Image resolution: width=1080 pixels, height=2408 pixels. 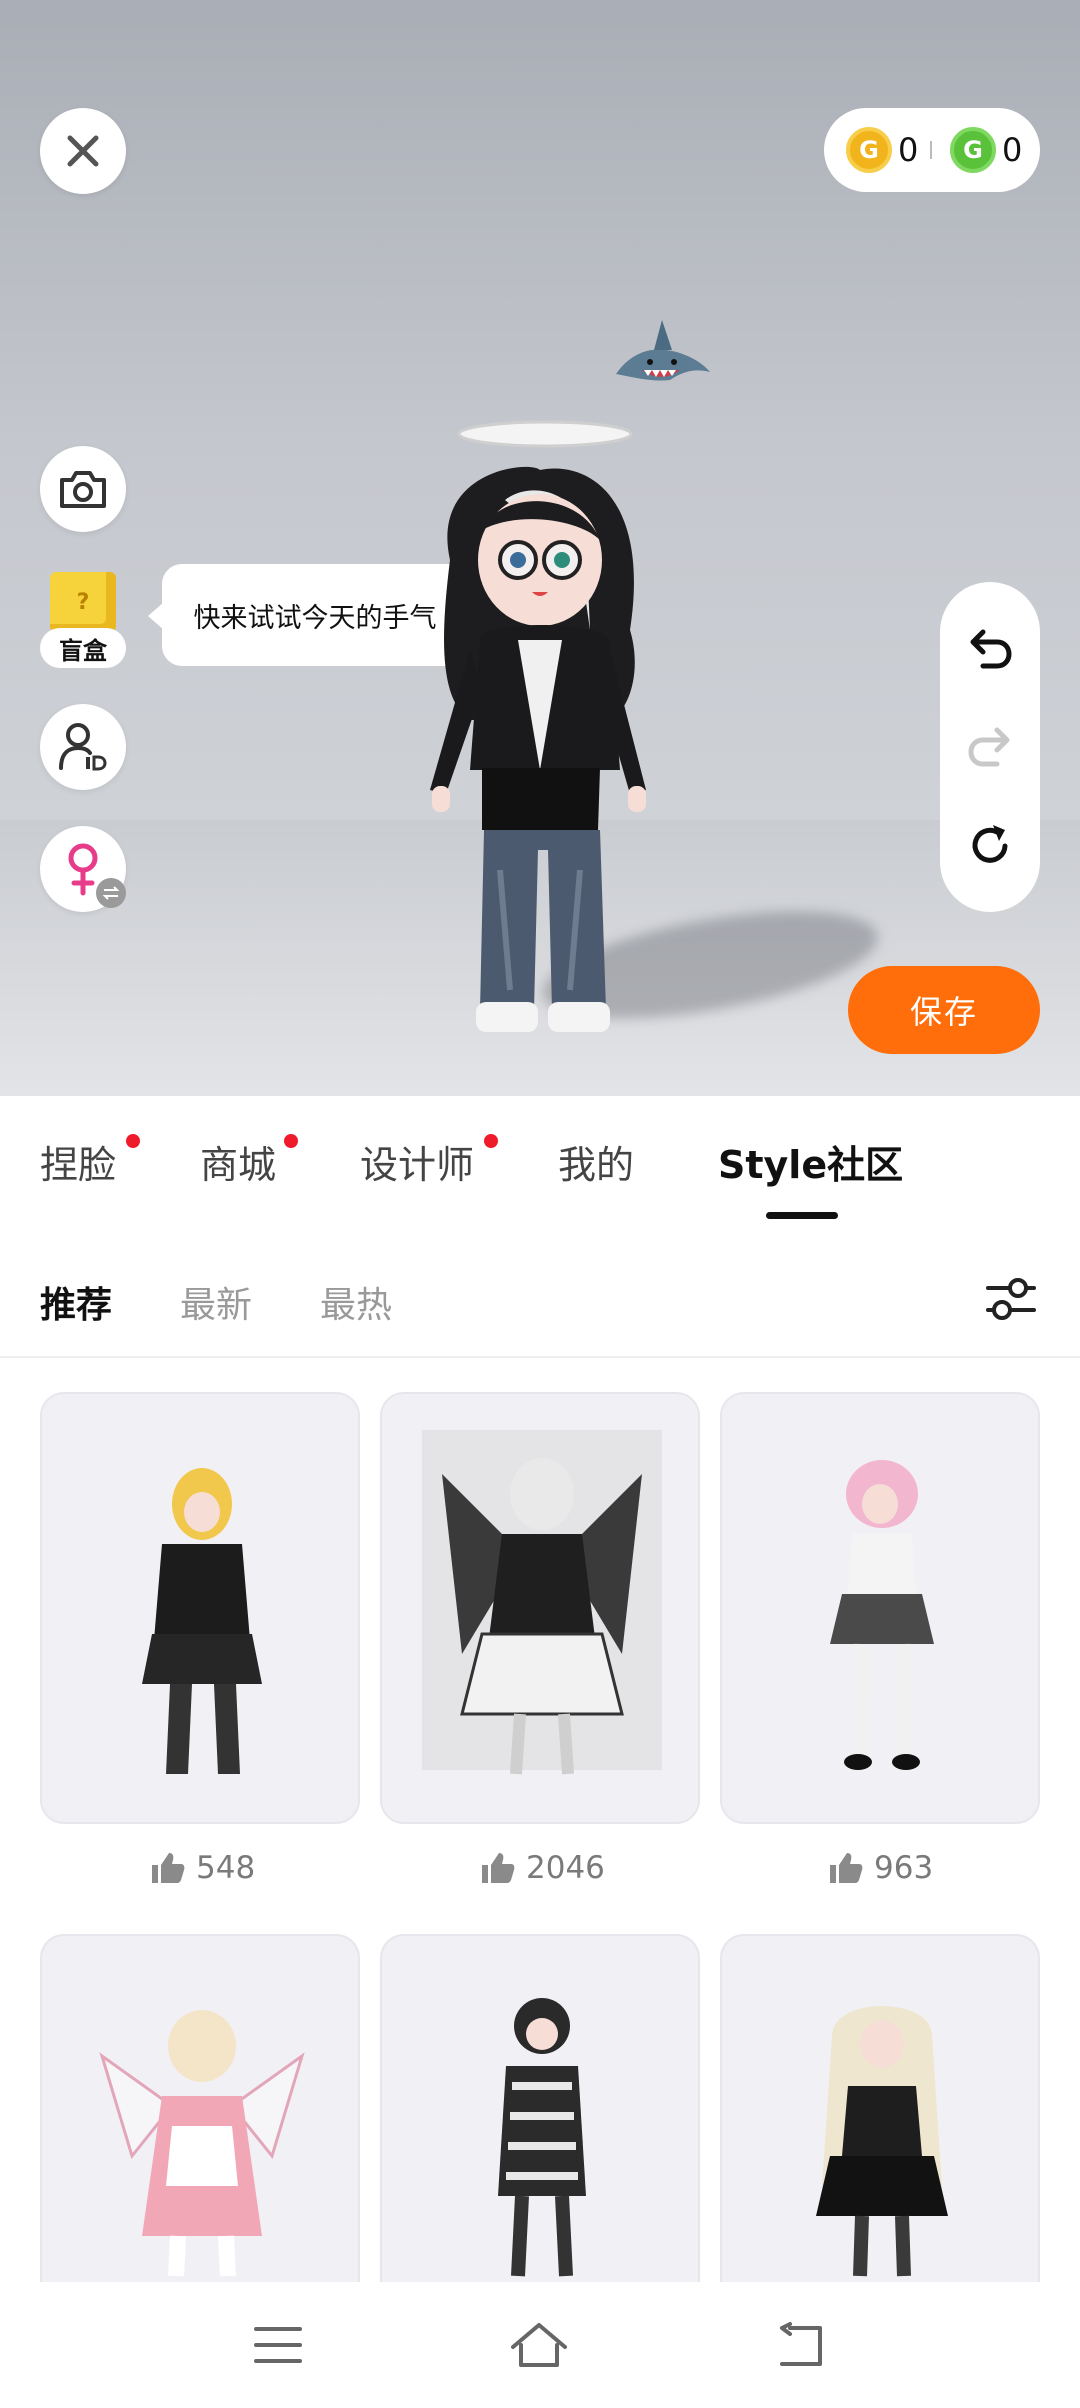 What do you see at coordinates (76, 1302) in the screenshot?
I see `subtab-recommended: 推荐` at bounding box center [76, 1302].